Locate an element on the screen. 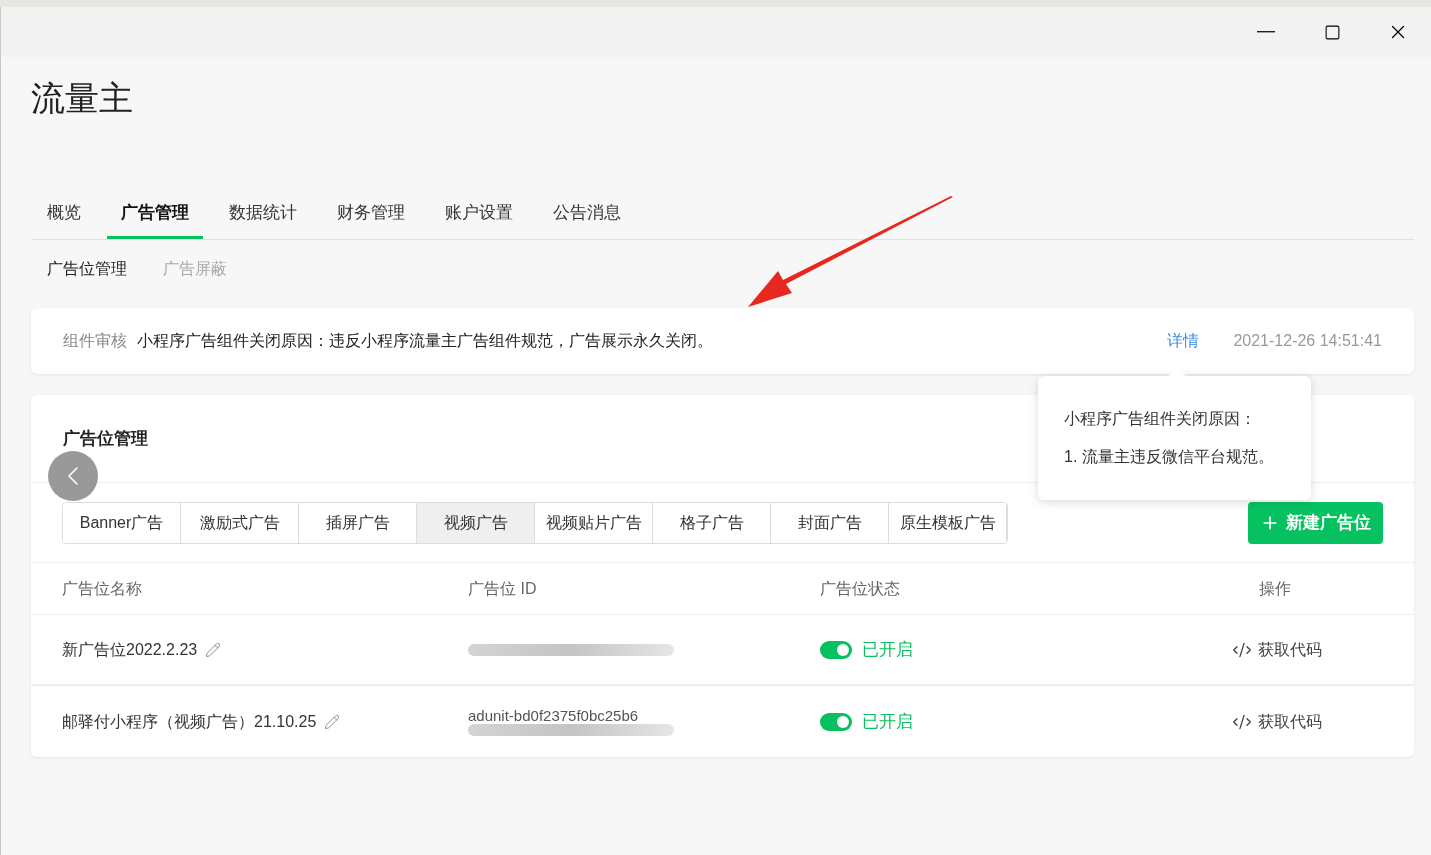 The height and width of the screenshot is (855, 1431). tooltip-text: 1. 流量主违反微信平台规范。 is located at coordinates (1169, 457).